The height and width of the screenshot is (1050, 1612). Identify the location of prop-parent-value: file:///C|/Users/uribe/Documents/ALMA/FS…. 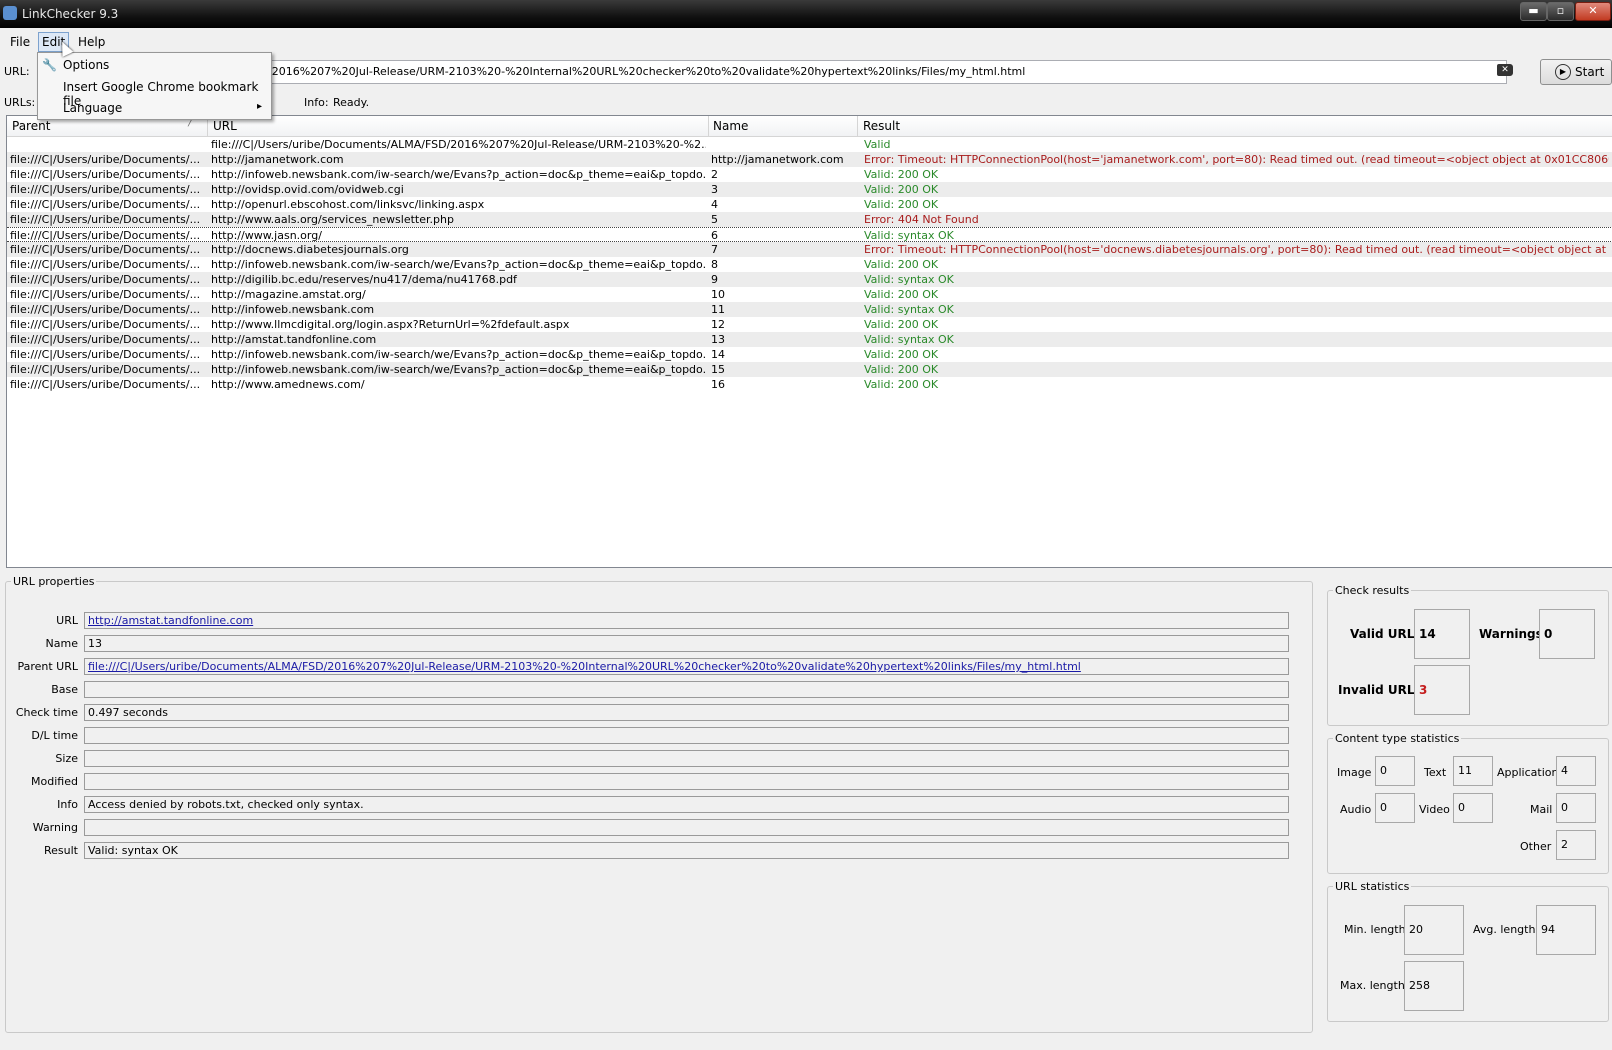
(584, 666).